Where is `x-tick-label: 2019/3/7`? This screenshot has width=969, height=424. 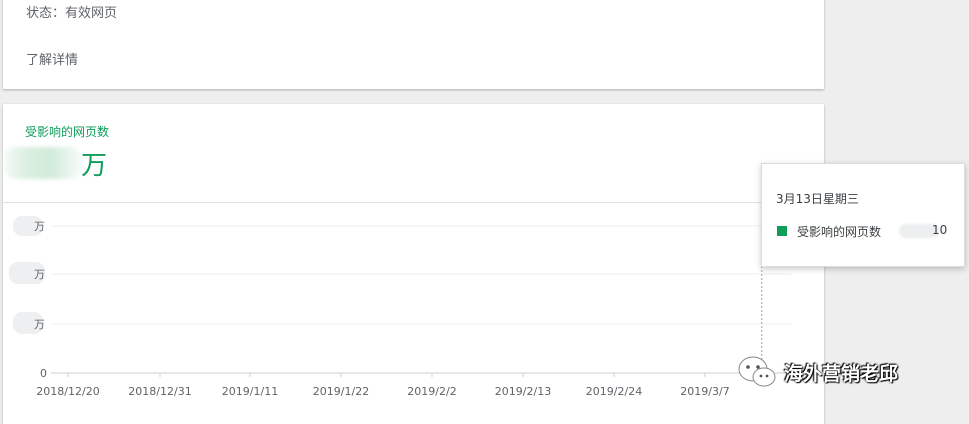
x-tick-label: 2019/3/7 is located at coordinates (704, 391).